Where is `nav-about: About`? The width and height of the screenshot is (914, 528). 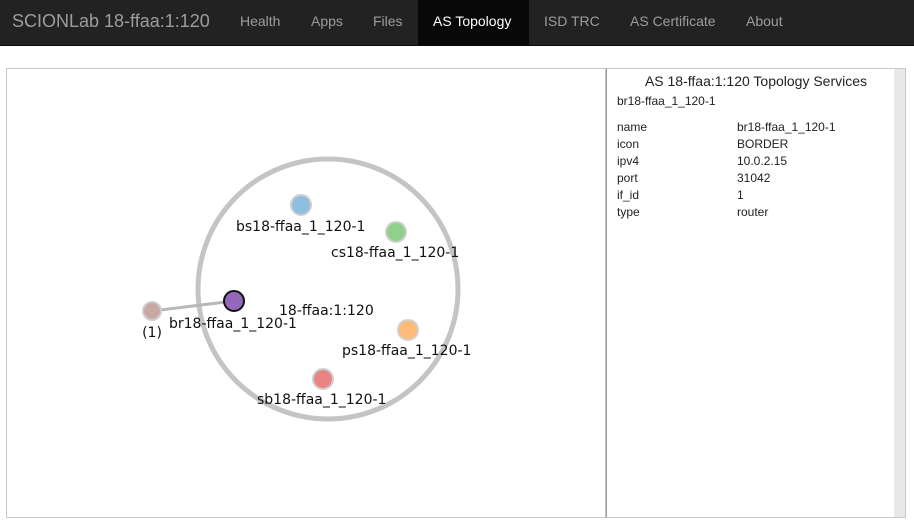 nav-about: About is located at coordinates (764, 22).